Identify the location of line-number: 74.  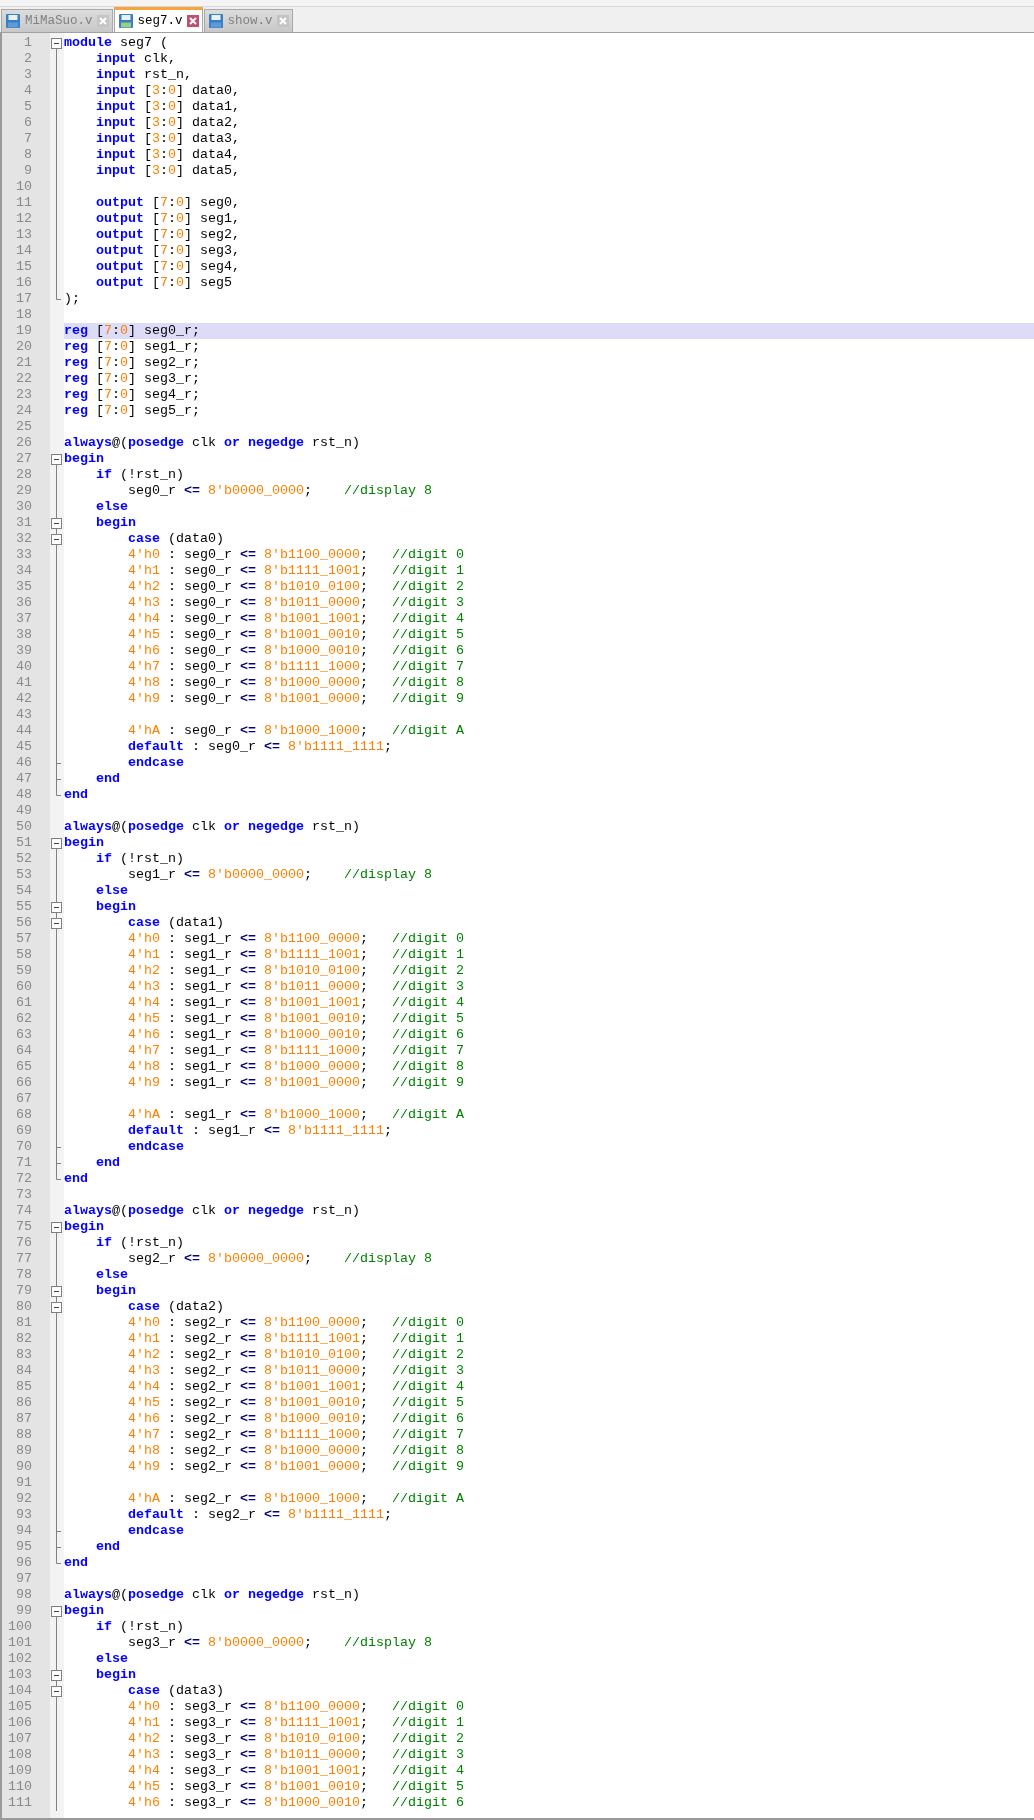
(24, 1211).